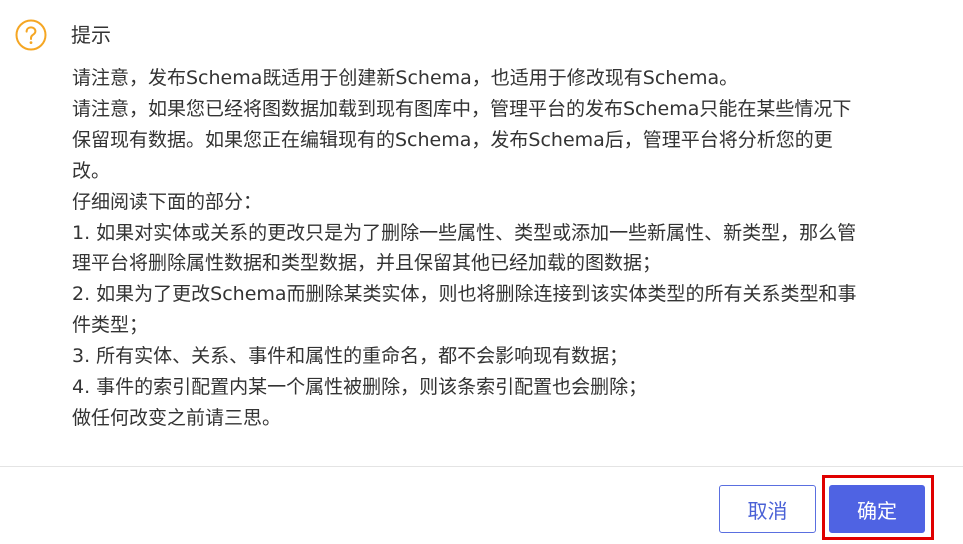  What do you see at coordinates (110, 325) in the screenshot?
I see `message-line: 件类型；` at bounding box center [110, 325].